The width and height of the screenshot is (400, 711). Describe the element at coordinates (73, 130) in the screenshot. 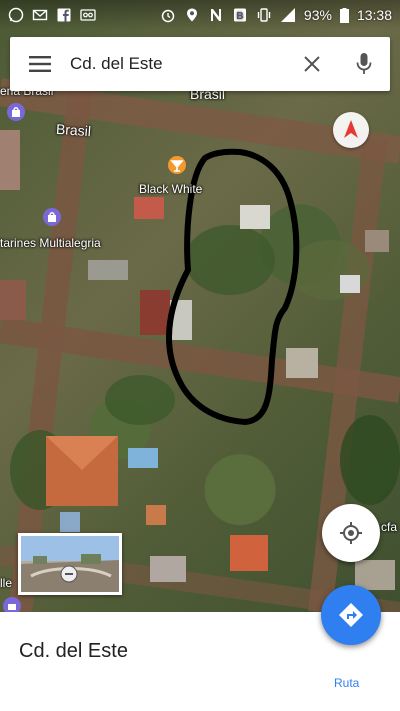

I see `street-label-brasil-left: Brasil` at that location.